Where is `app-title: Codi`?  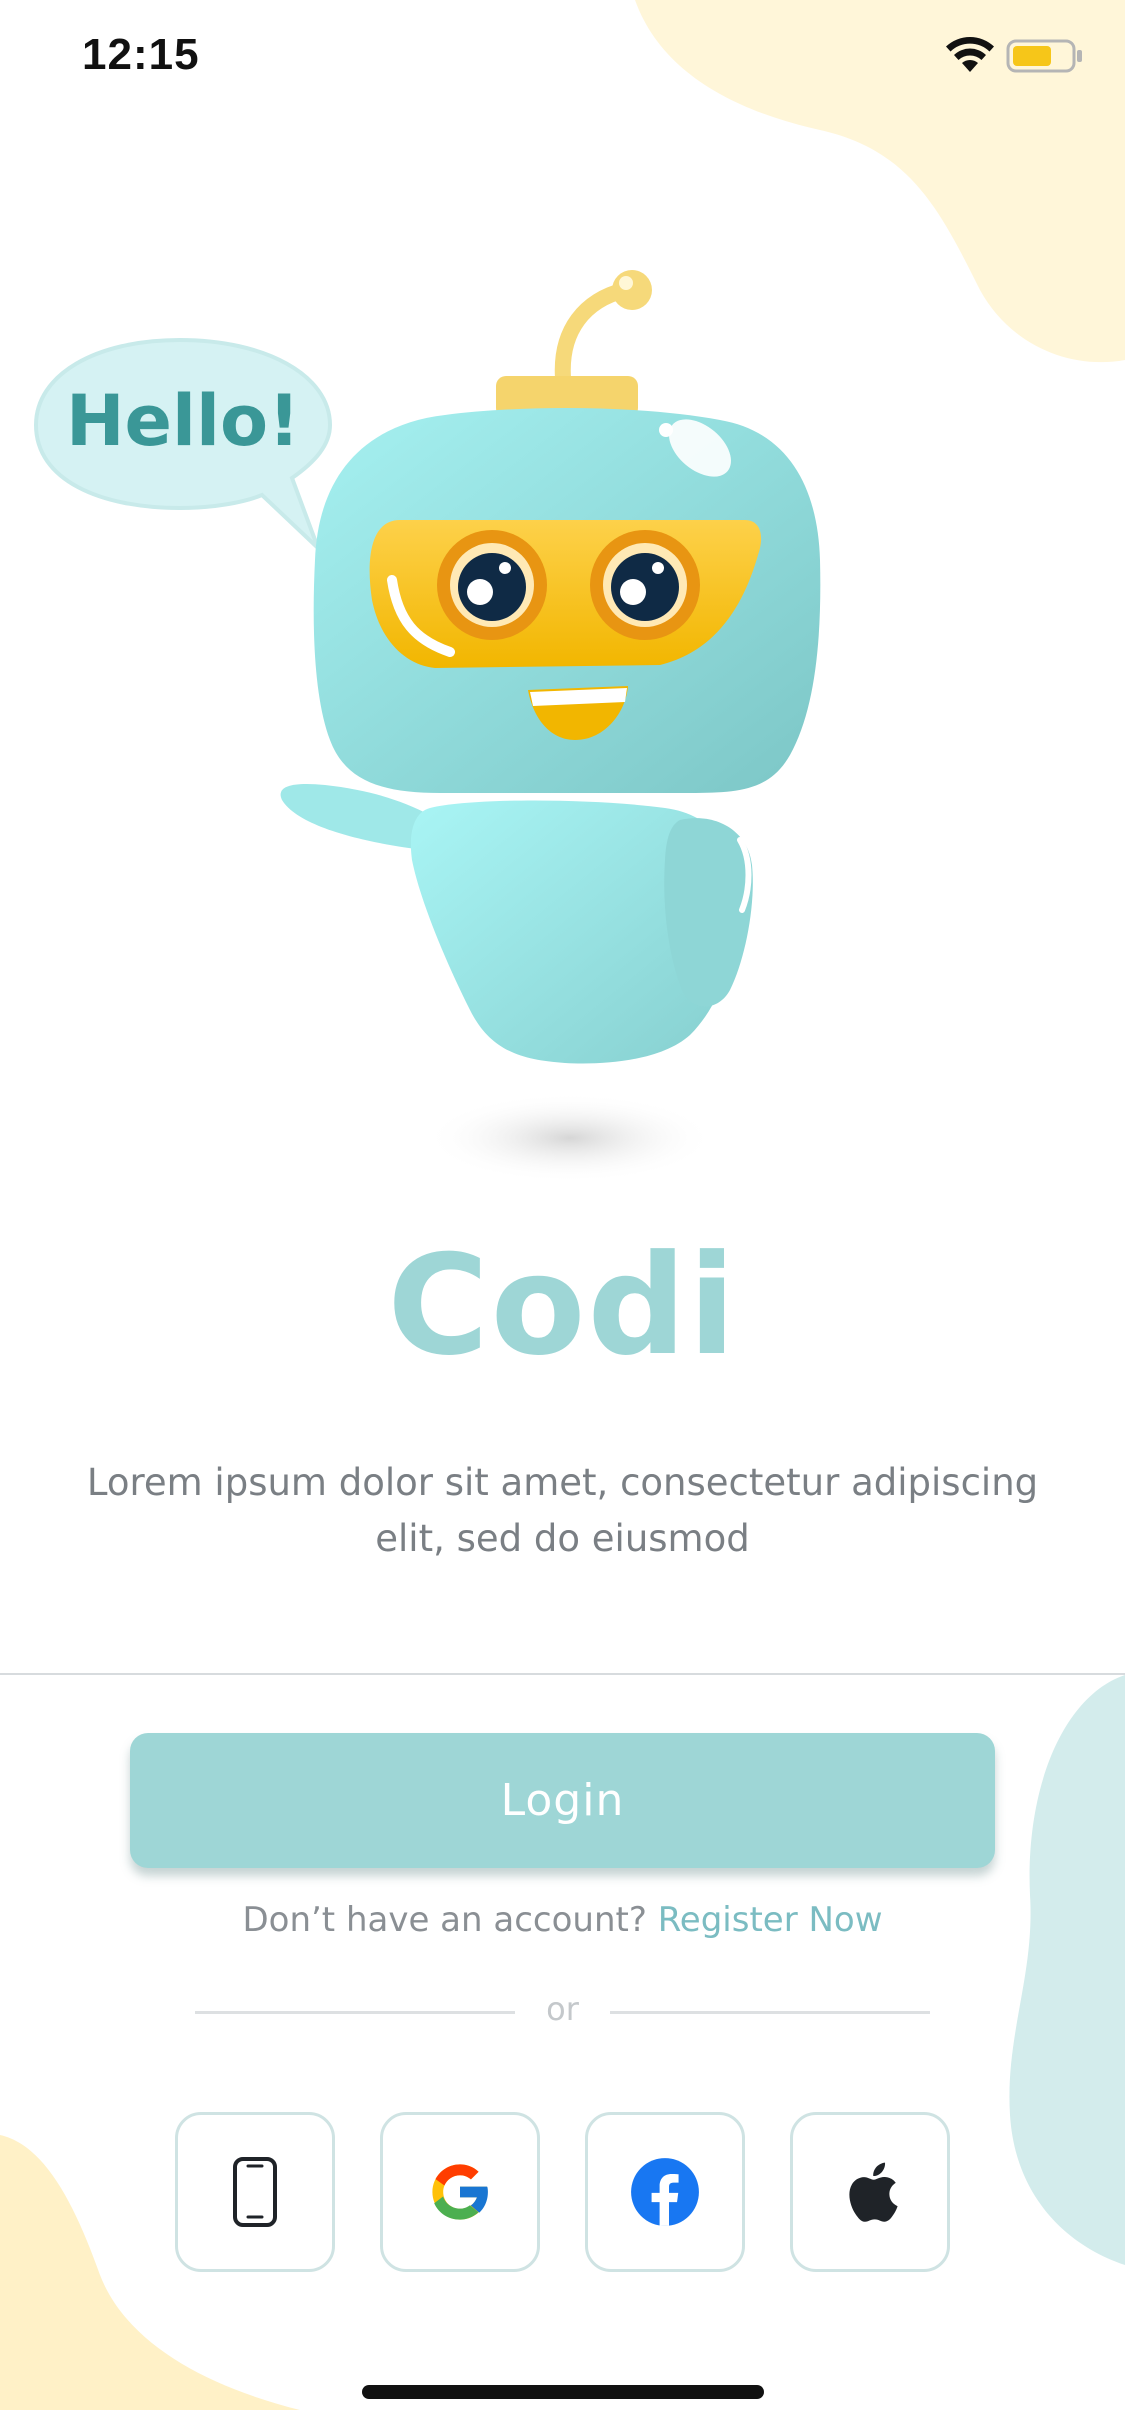
app-title: Codi is located at coordinates (562, 1305).